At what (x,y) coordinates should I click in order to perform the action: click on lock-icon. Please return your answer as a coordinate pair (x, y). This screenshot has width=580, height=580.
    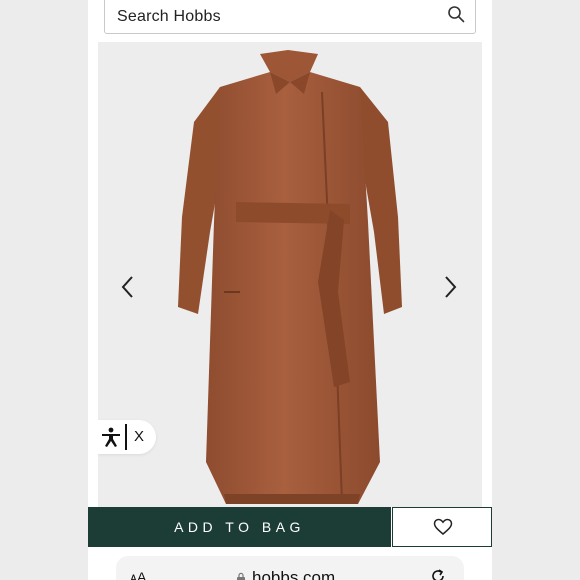
    Looking at the image, I should click on (241, 576).